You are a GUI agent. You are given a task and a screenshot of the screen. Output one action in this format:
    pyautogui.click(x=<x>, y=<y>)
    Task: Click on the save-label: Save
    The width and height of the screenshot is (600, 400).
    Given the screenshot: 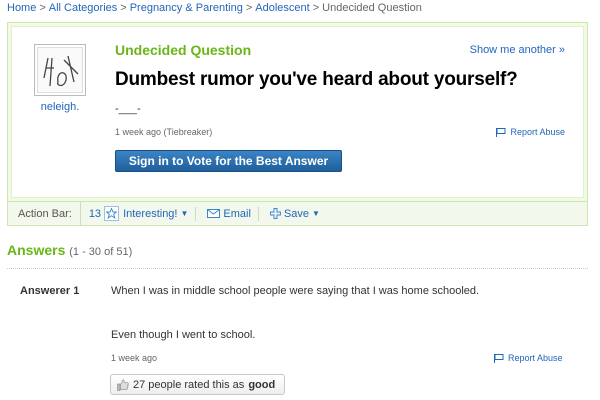 What is the action you would take?
    pyautogui.click(x=296, y=213)
    